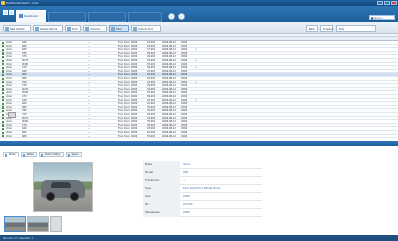 This screenshot has height=241, width=398. I want to click on button-label: Filter, so click(119, 29).